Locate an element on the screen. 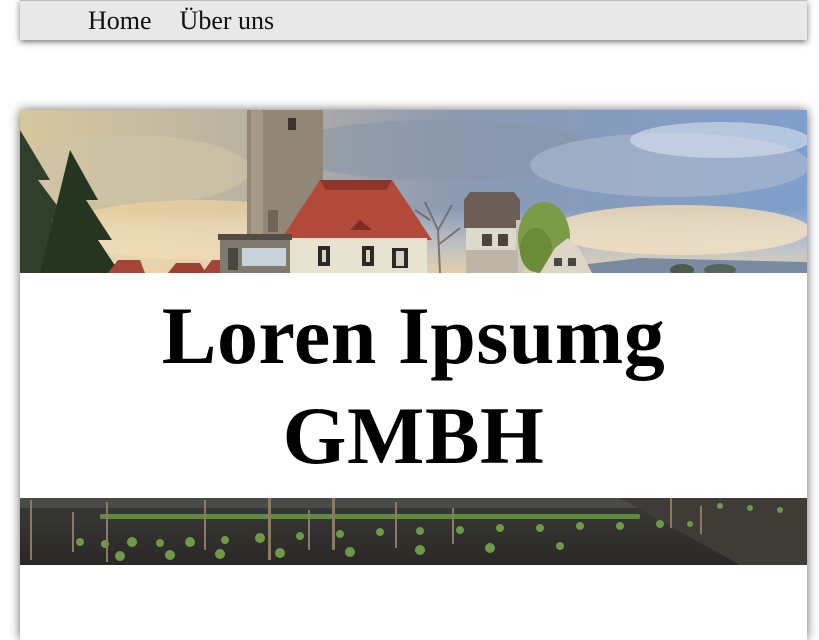 This screenshot has height=640, width=819. top-navigation: Home Über uns is located at coordinates (413, 20).